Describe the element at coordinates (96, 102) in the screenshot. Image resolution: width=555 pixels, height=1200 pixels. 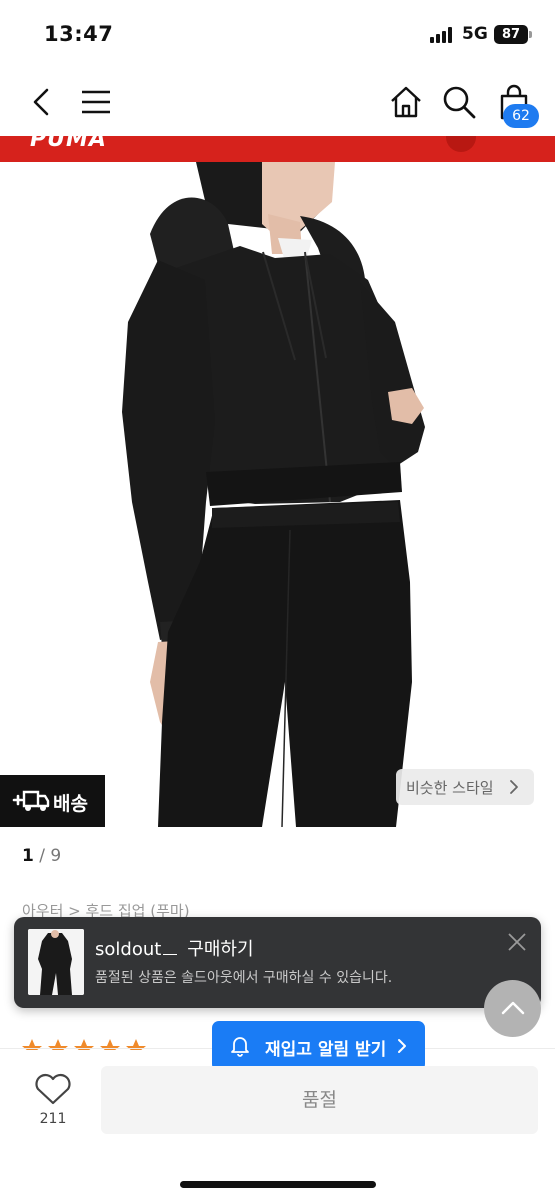
I see `menu-icon` at that location.